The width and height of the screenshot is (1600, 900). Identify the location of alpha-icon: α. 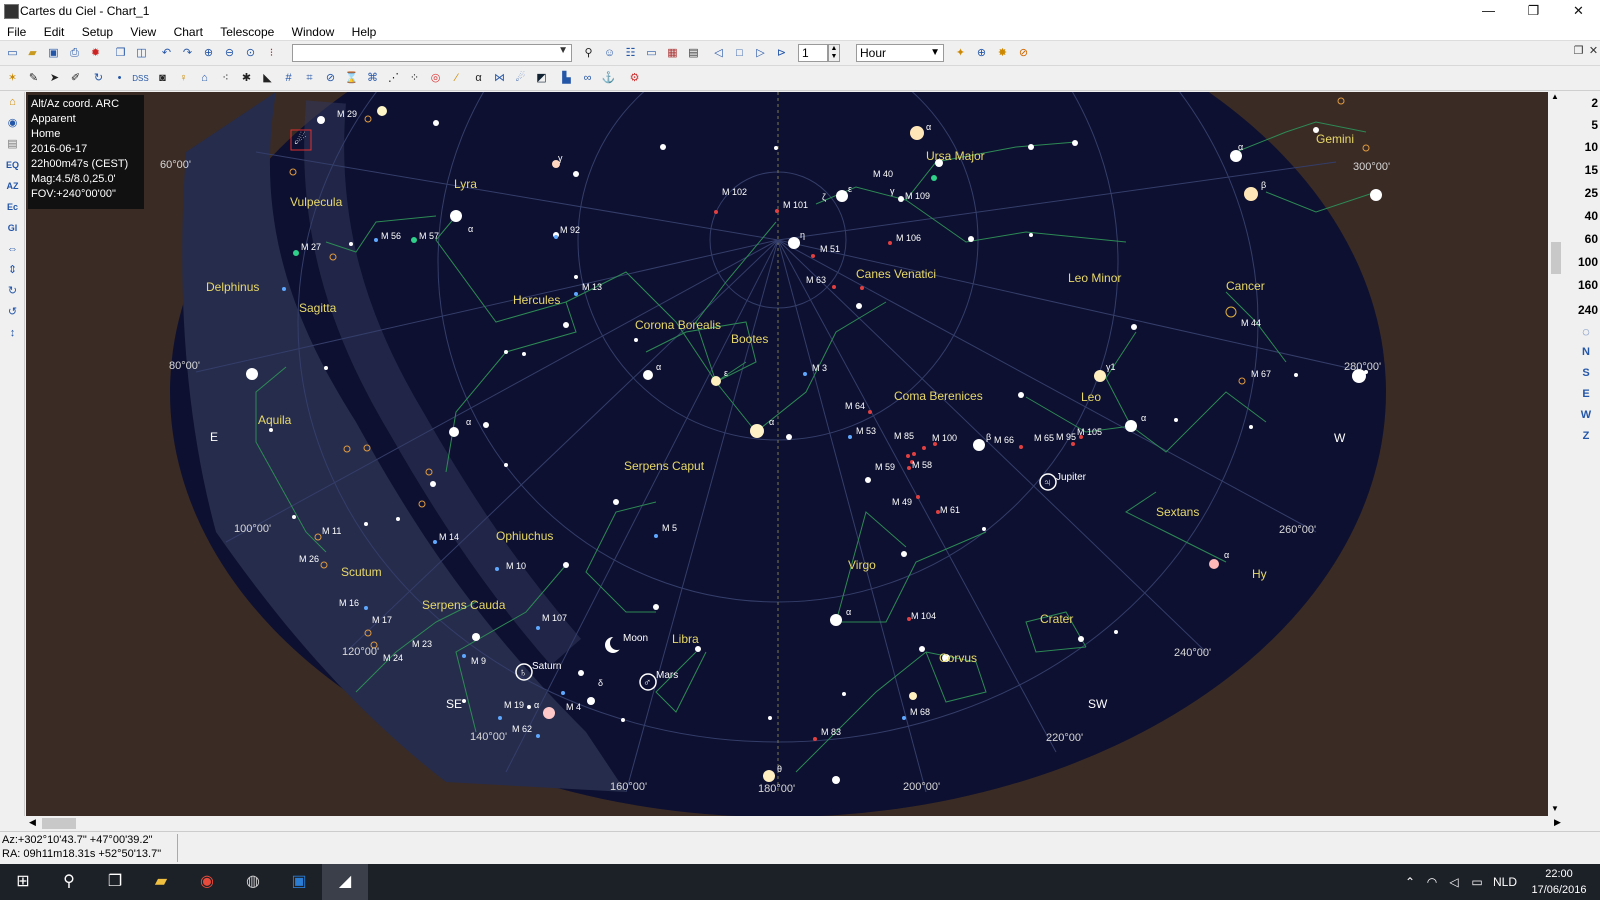
(478, 78).